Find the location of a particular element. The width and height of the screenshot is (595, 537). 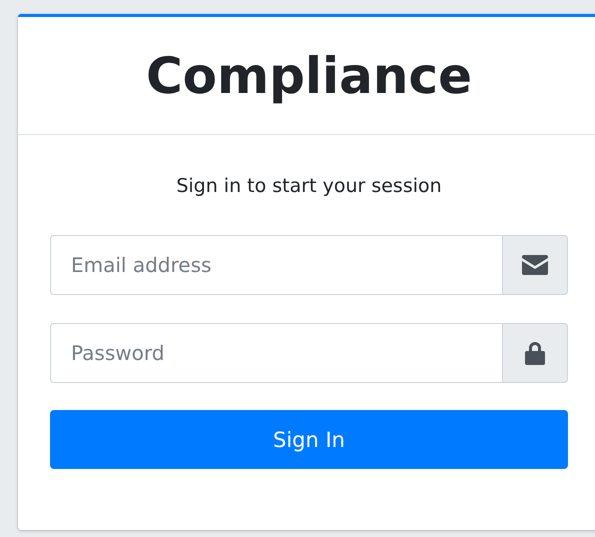

email-field: Email address is located at coordinates (276, 265).